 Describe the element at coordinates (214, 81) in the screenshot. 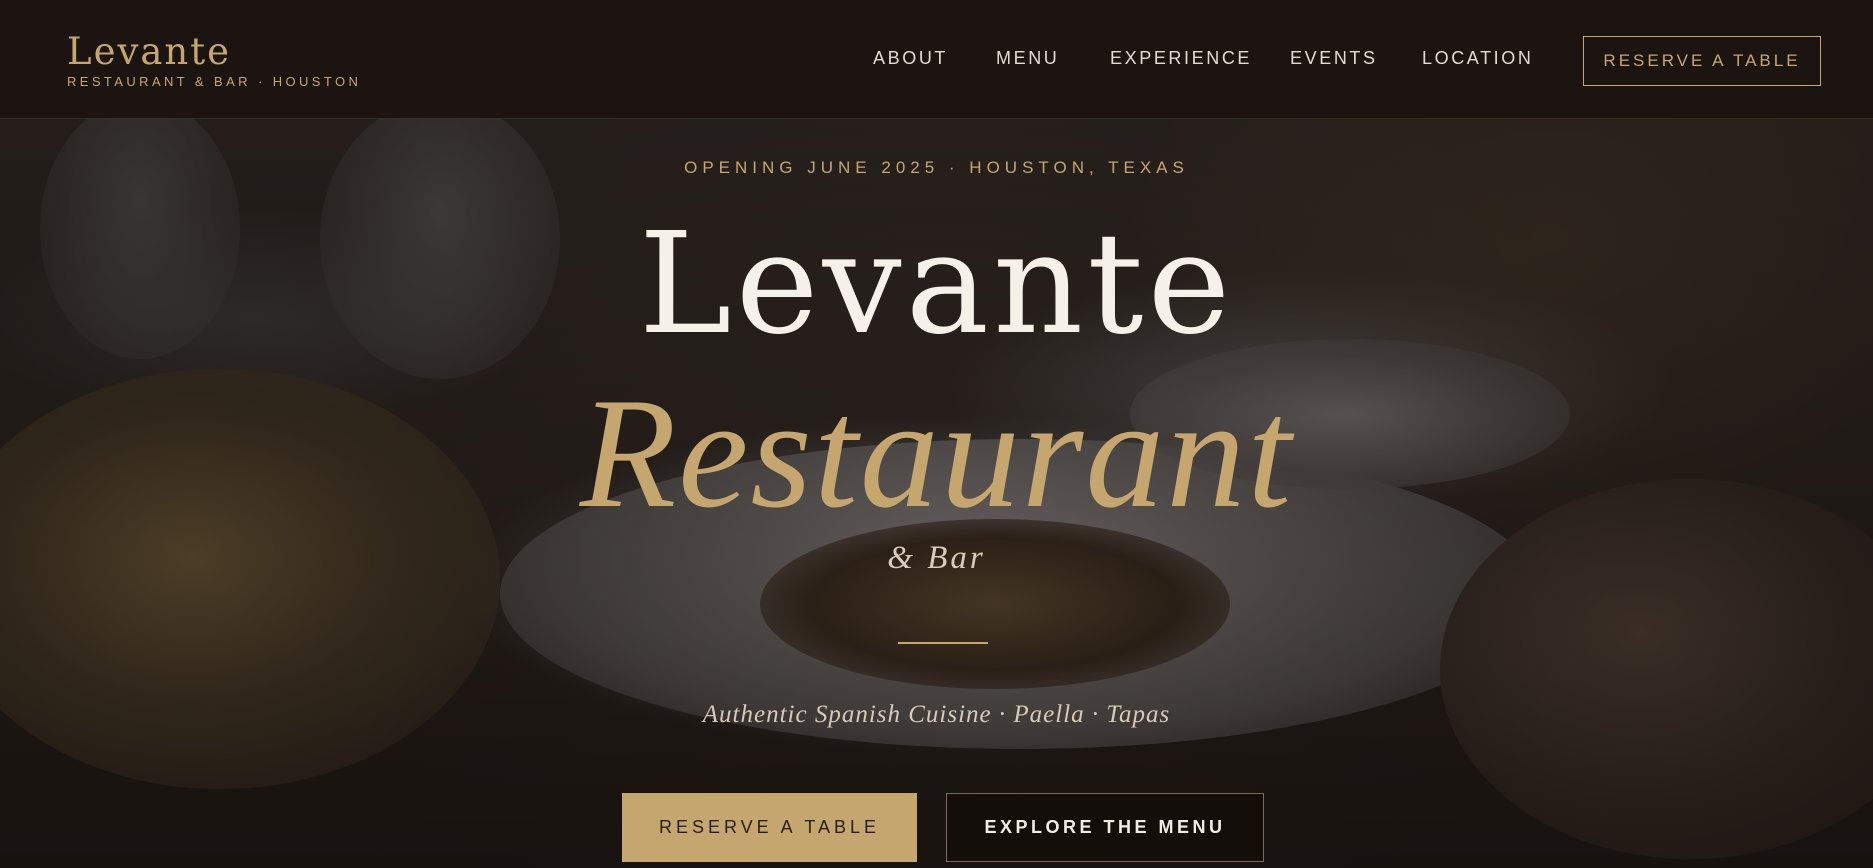

I see `brand-subtitle: RESTAURANT & BAR · HOUSTON` at that location.